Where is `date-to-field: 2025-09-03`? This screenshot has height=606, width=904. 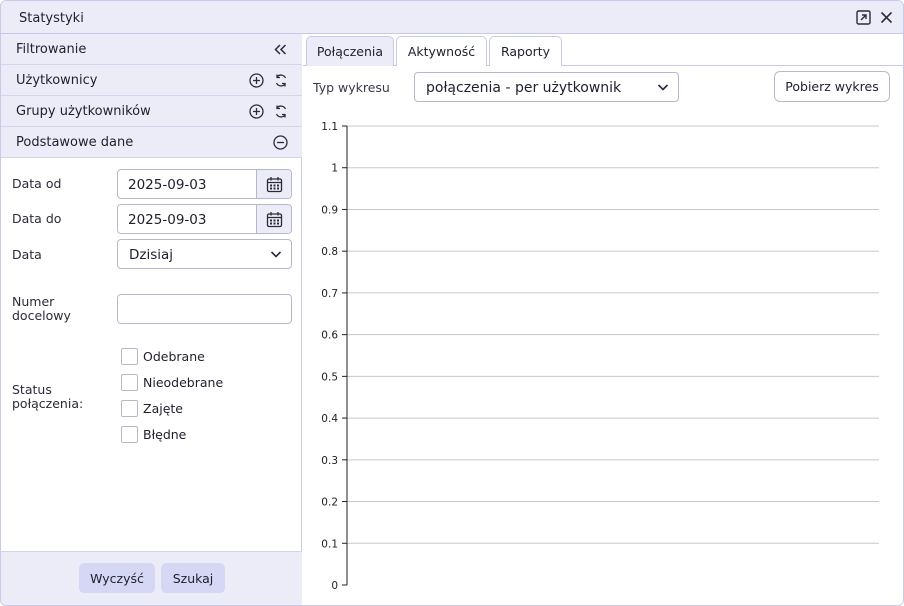
date-to-field: 2025-09-03 is located at coordinates (204, 219).